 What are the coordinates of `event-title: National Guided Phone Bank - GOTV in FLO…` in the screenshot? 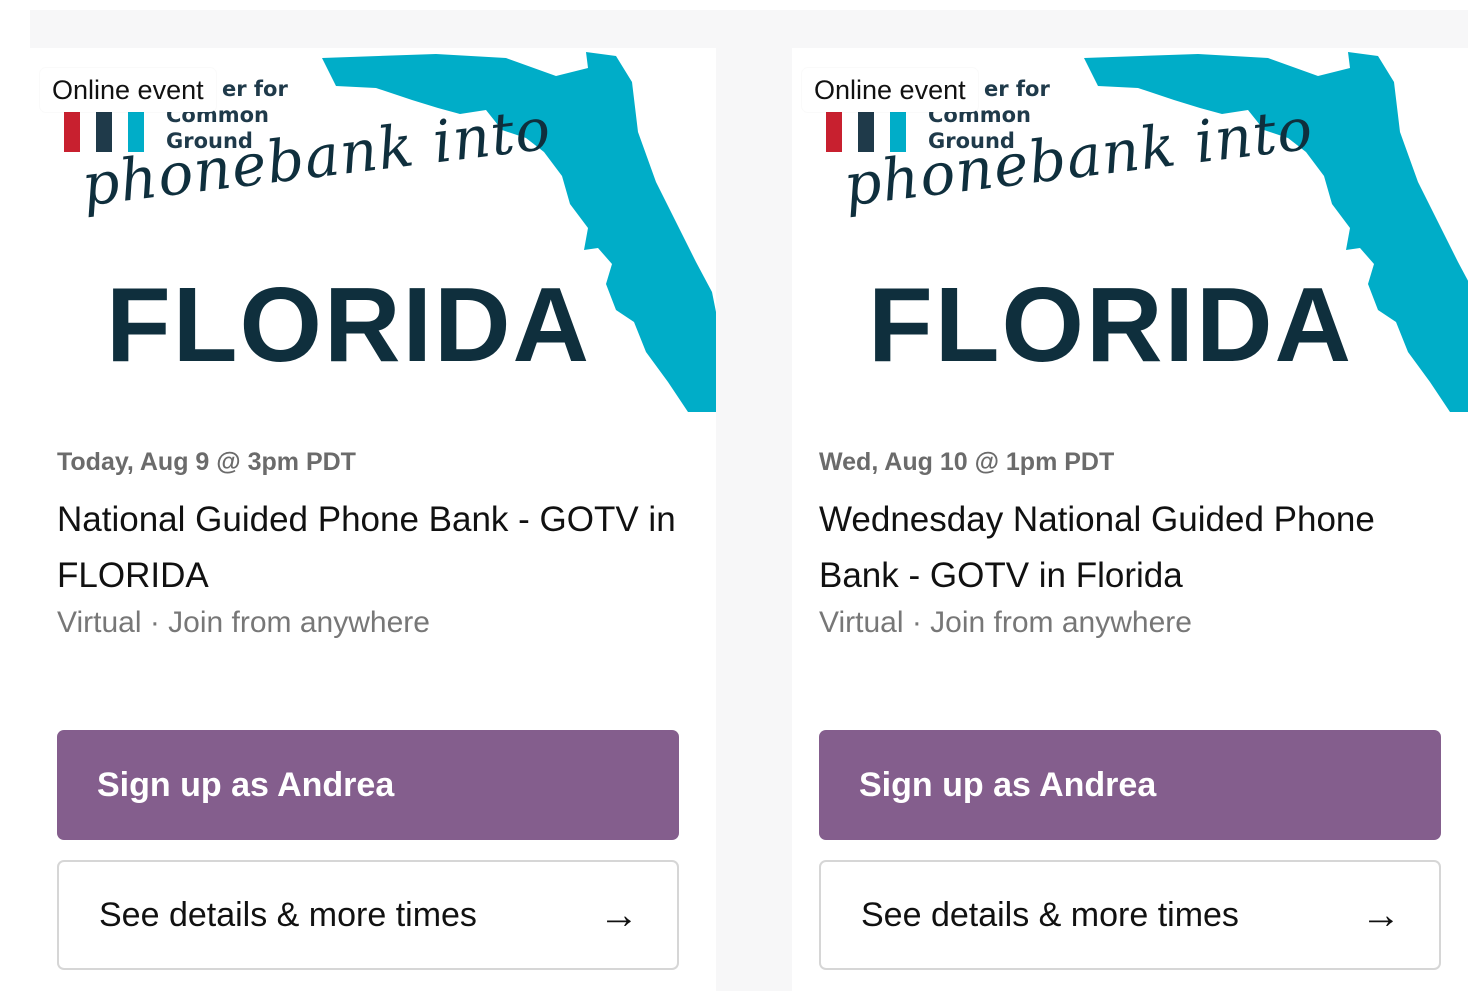 It's located at (377, 548).